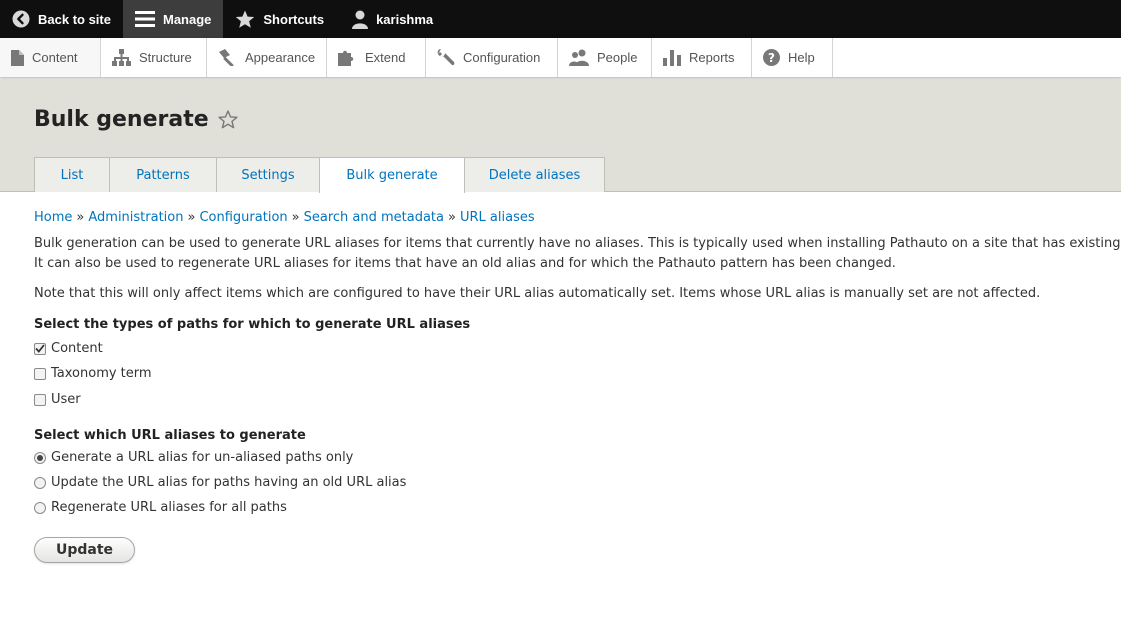 Image resolution: width=1121 pixels, height=630 pixels. I want to click on tray-item-content: Content, so click(50, 57).